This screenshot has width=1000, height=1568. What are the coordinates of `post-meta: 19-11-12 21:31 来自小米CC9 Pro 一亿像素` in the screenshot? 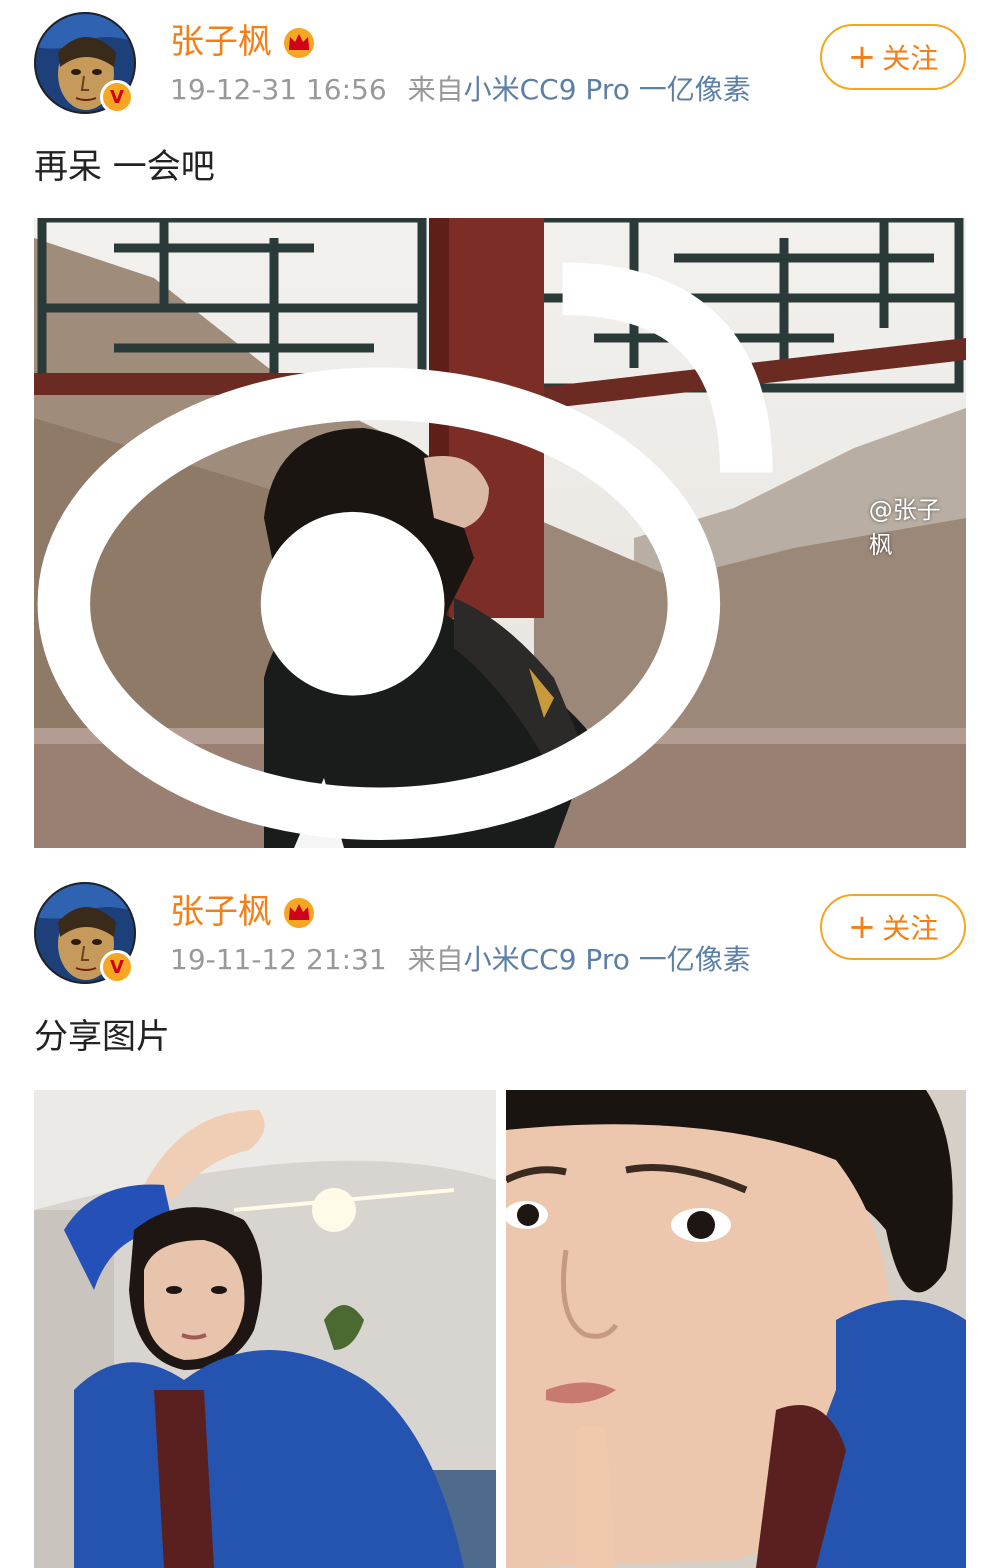 It's located at (460, 960).